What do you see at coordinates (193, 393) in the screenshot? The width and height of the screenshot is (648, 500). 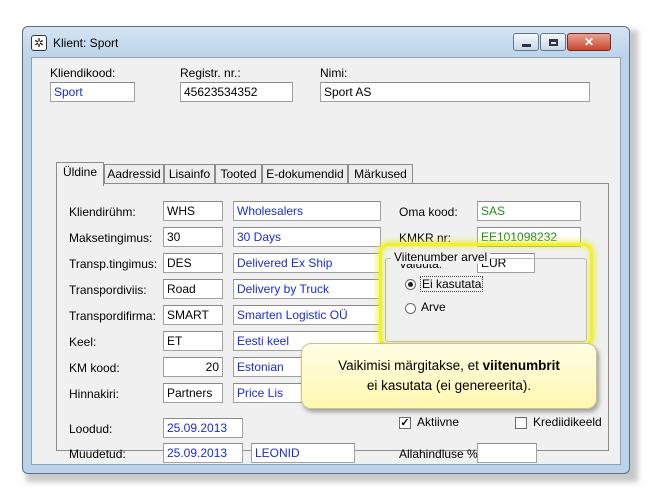 I see `price-list-code: Partners` at bounding box center [193, 393].